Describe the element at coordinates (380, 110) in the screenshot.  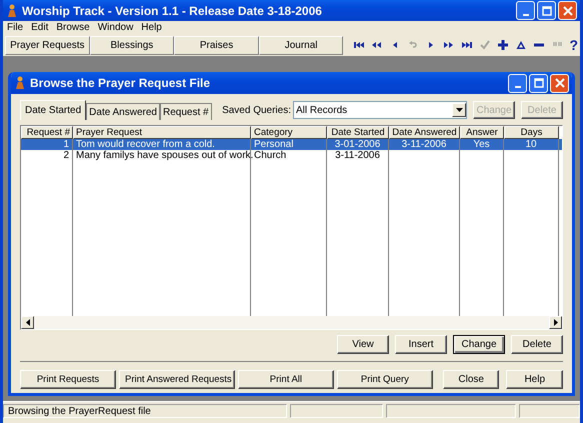
I see `saved-queries-dropdown: All Records` at that location.